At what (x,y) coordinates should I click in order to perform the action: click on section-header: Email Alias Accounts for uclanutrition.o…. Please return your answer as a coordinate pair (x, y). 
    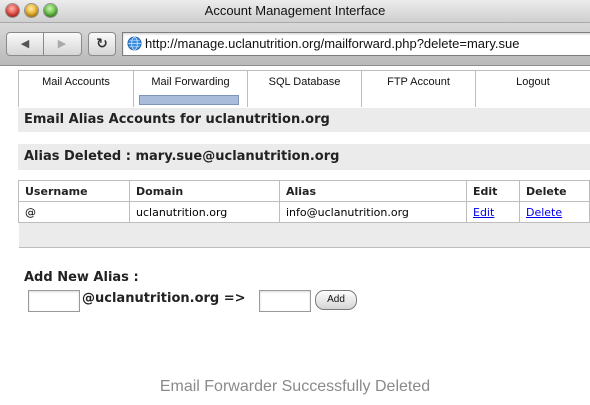
    Looking at the image, I should click on (304, 120).